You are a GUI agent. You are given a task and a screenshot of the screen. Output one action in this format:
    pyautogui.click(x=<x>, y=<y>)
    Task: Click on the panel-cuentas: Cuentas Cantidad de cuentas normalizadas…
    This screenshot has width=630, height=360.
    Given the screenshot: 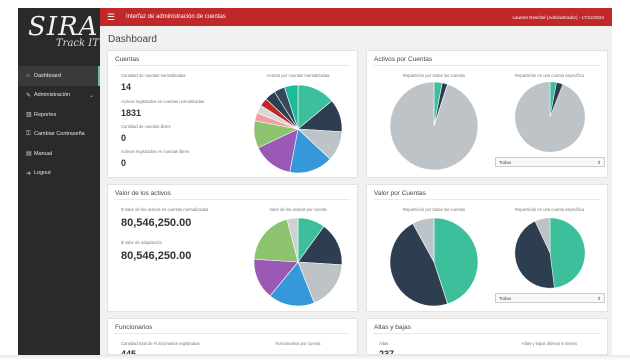 What is the action you would take?
    pyautogui.click(x=232, y=114)
    